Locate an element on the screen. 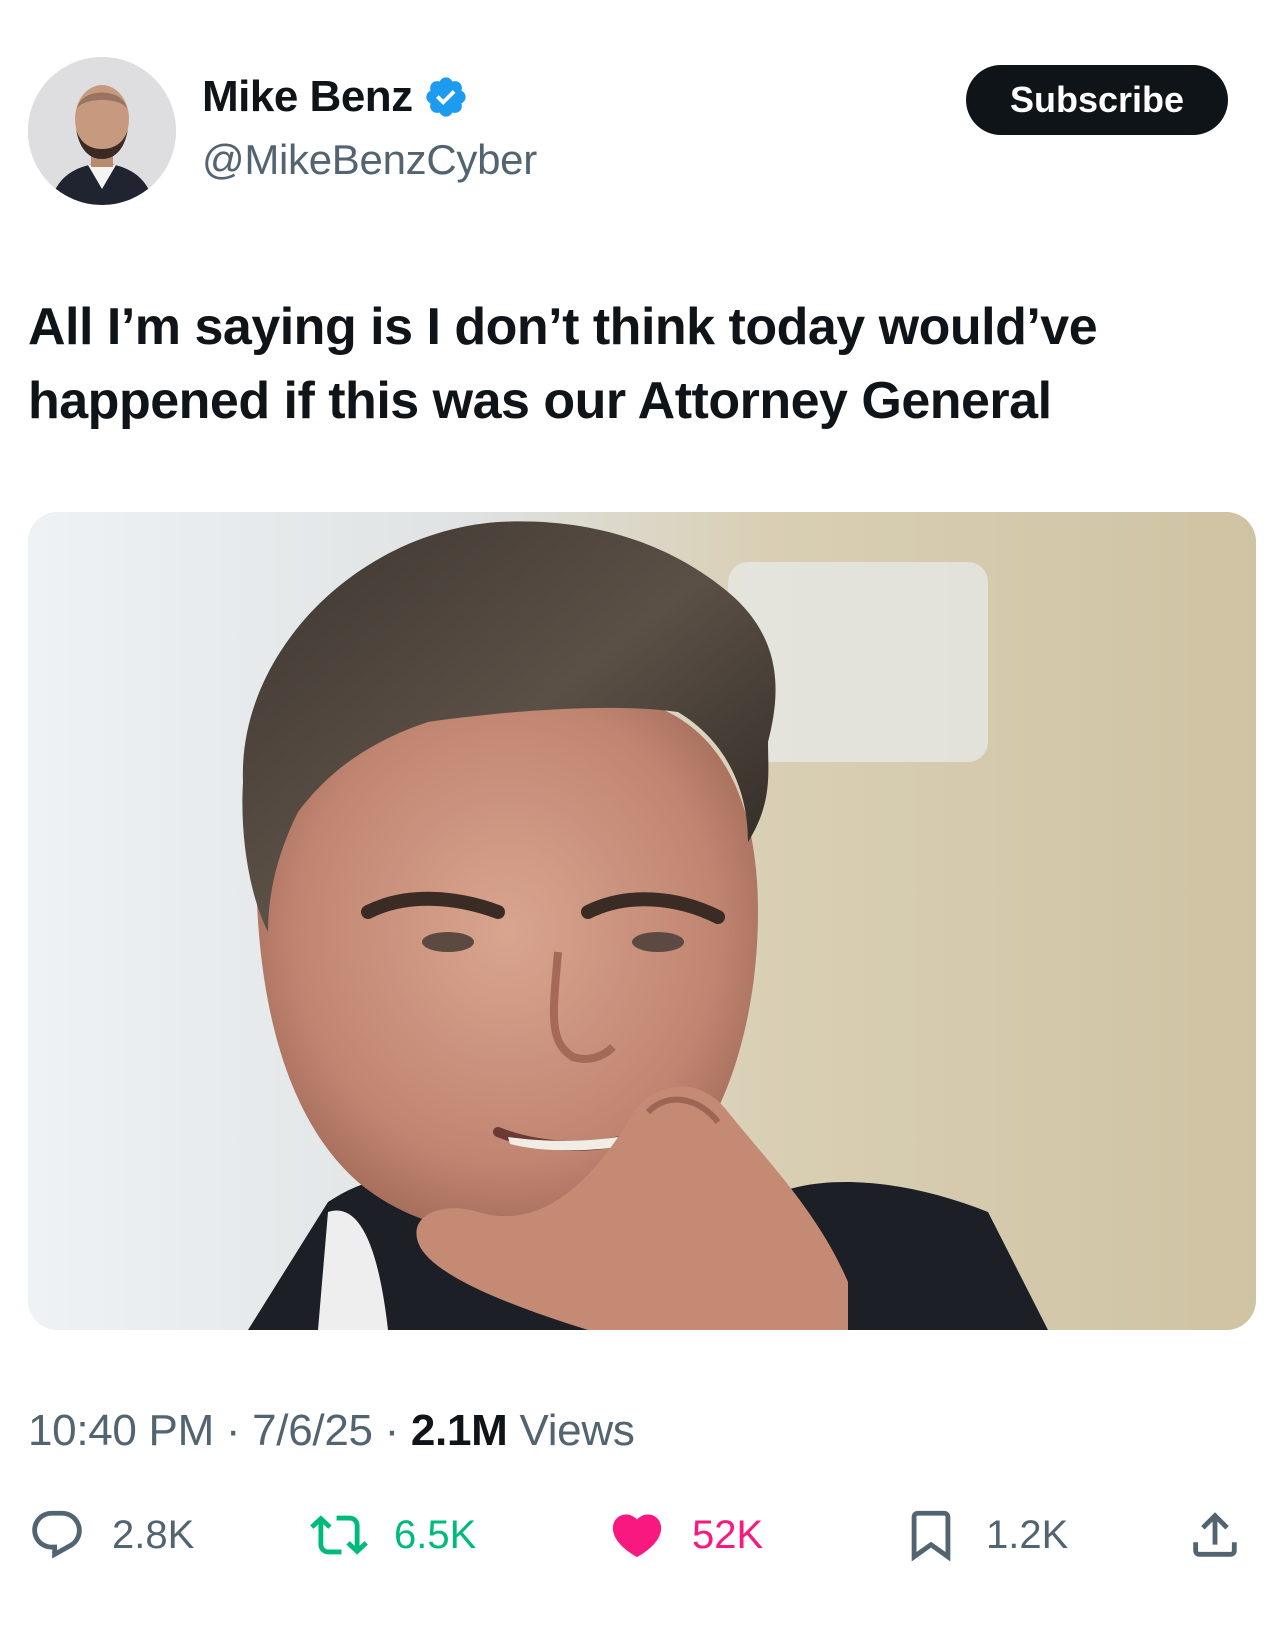 This screenshot has height=1631, width=1284. views-label: Views is located at coordinates (571, 1430).